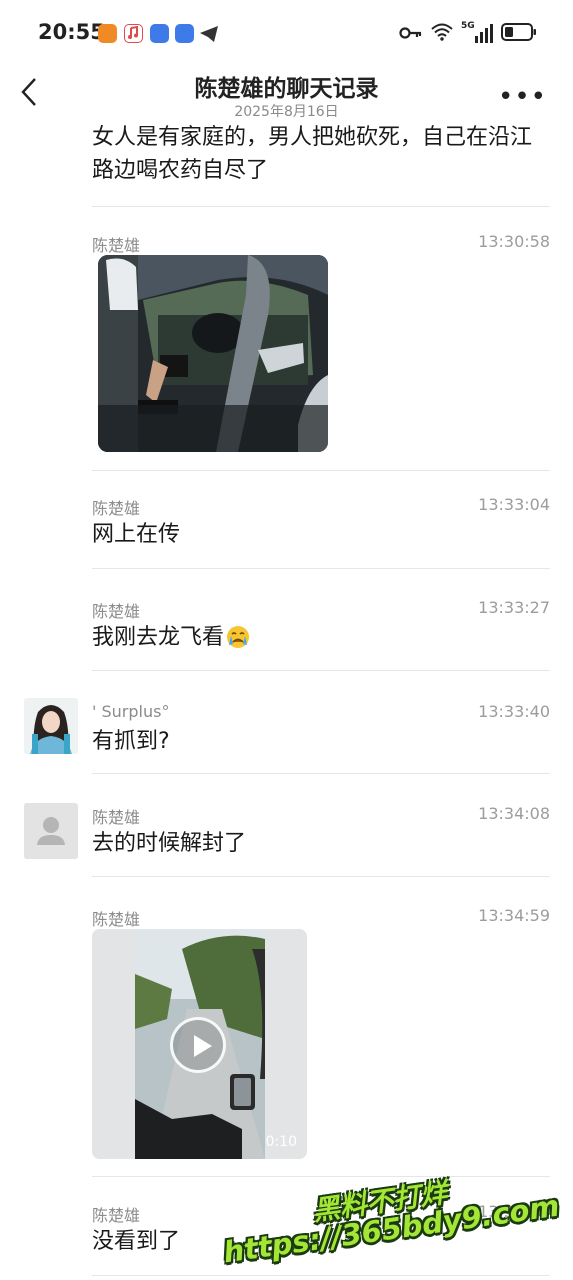 The image size is (573, 1280). I want to click on message-sender: ' Surplus°, so click(131, 711).